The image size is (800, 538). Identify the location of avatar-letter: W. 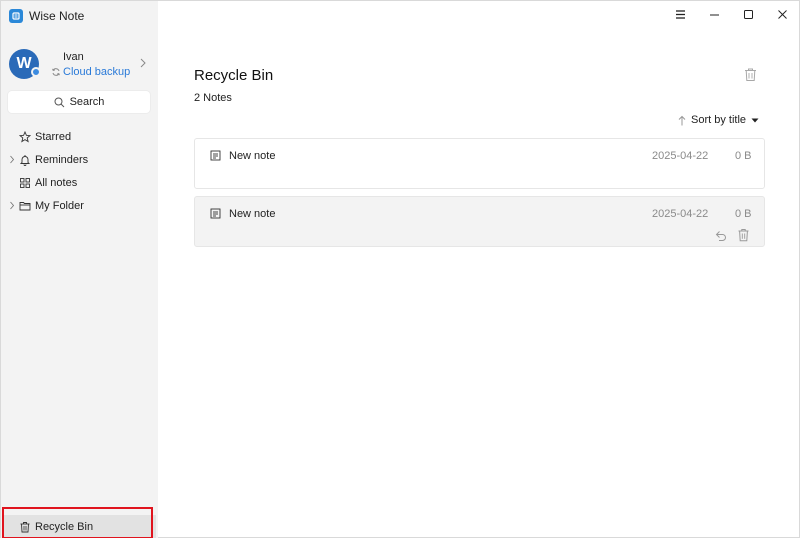
(24, 63).